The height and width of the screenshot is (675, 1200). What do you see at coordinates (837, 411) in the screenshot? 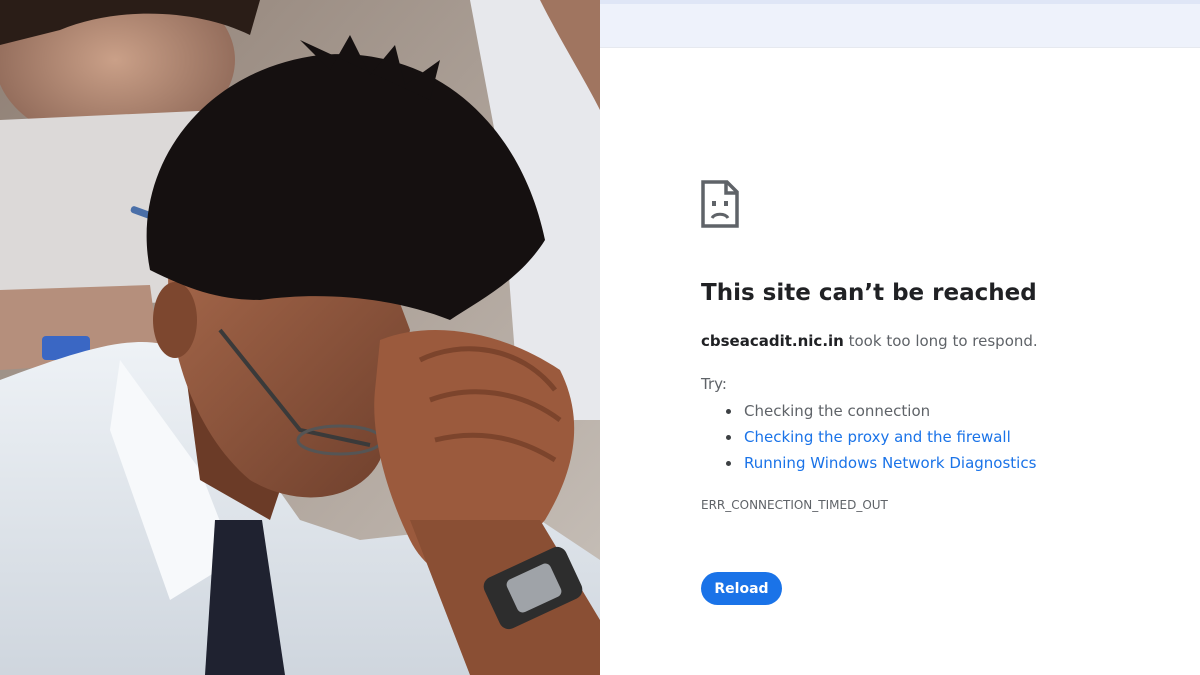
I see `suggestion-check-connection: Checking the connection` at bounding box center [837, 411].